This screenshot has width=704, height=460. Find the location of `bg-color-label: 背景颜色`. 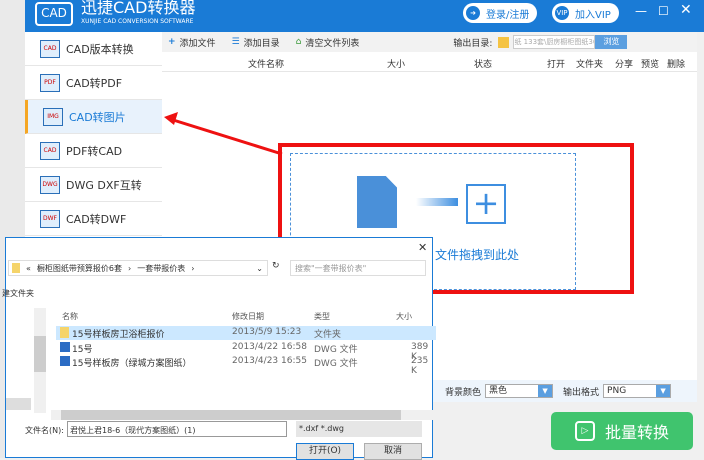

bg-color-label: 背景颜色 is located at coordinates (463, 392).